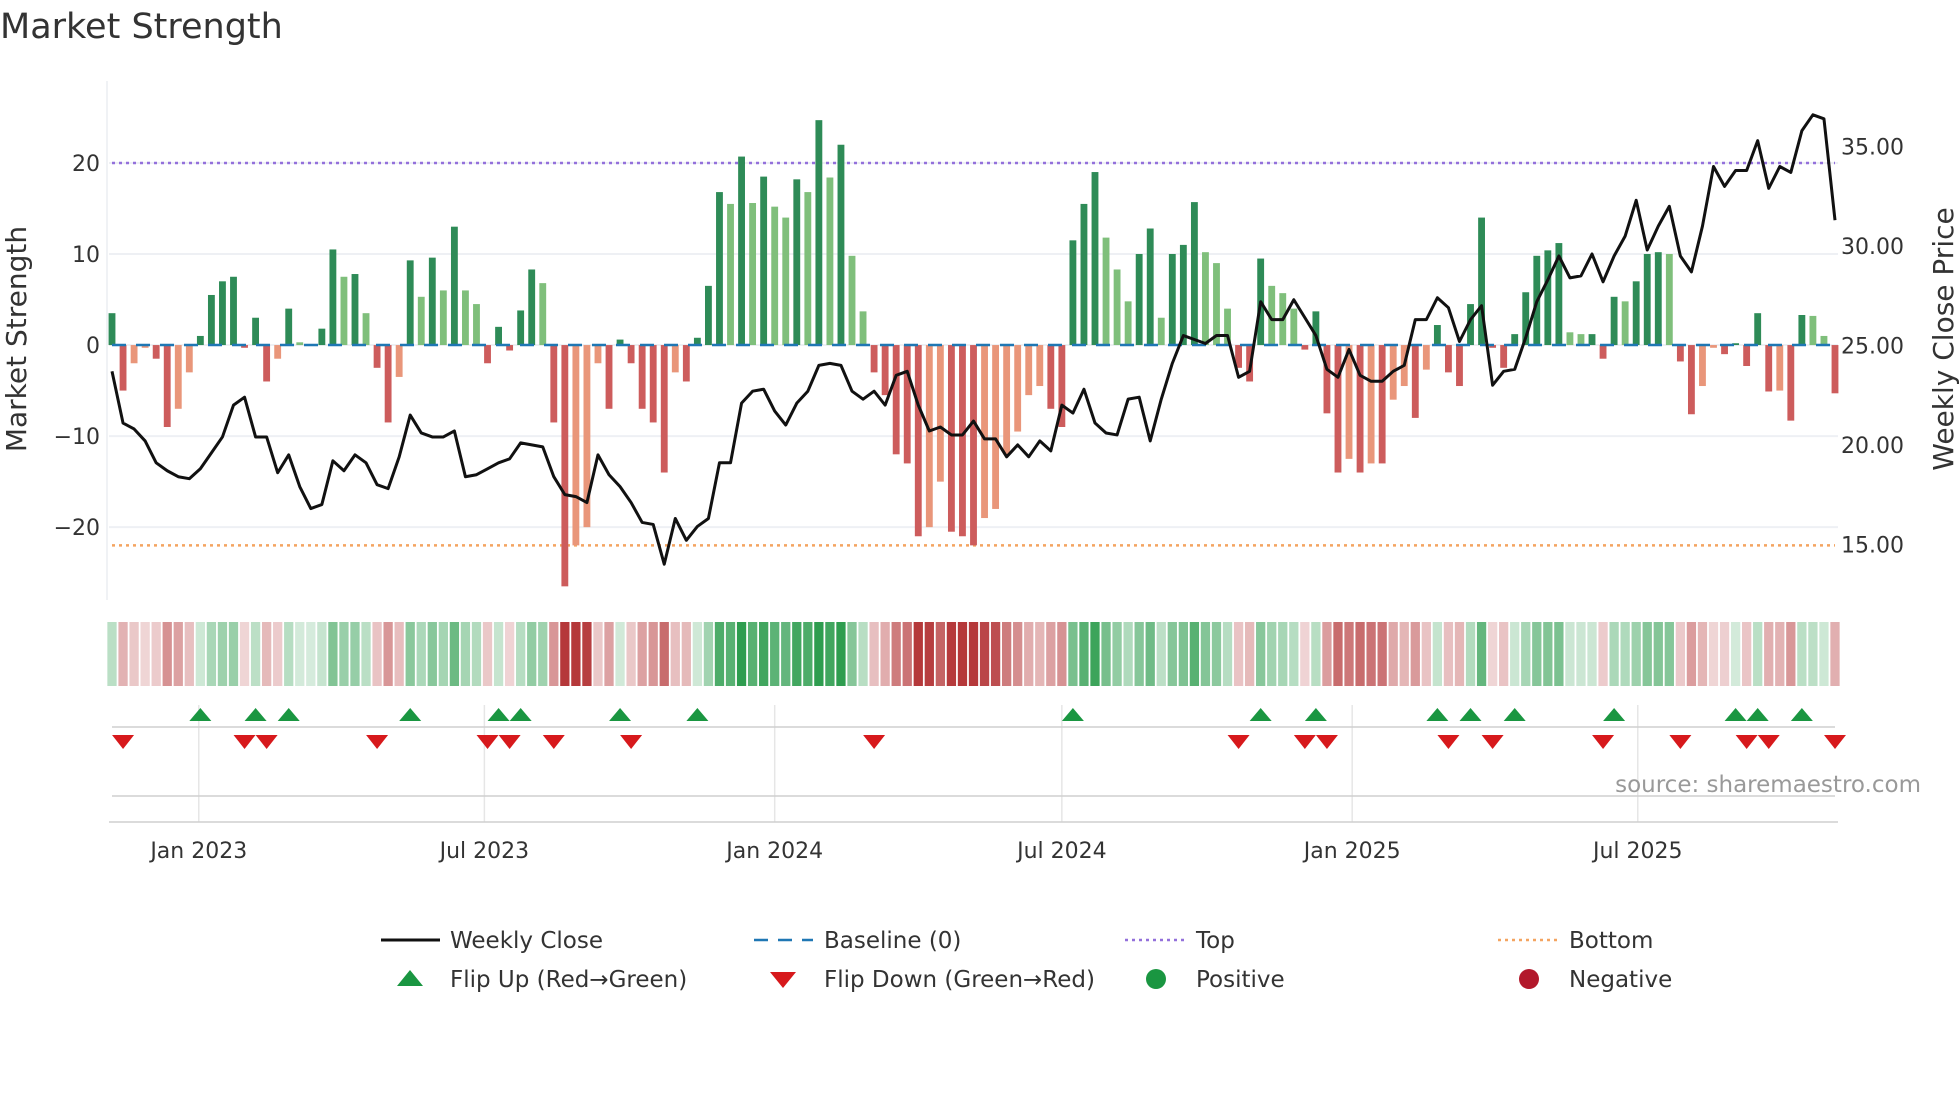  I want to click on x-tick-label: Jul 2025, so click(1637, 851).